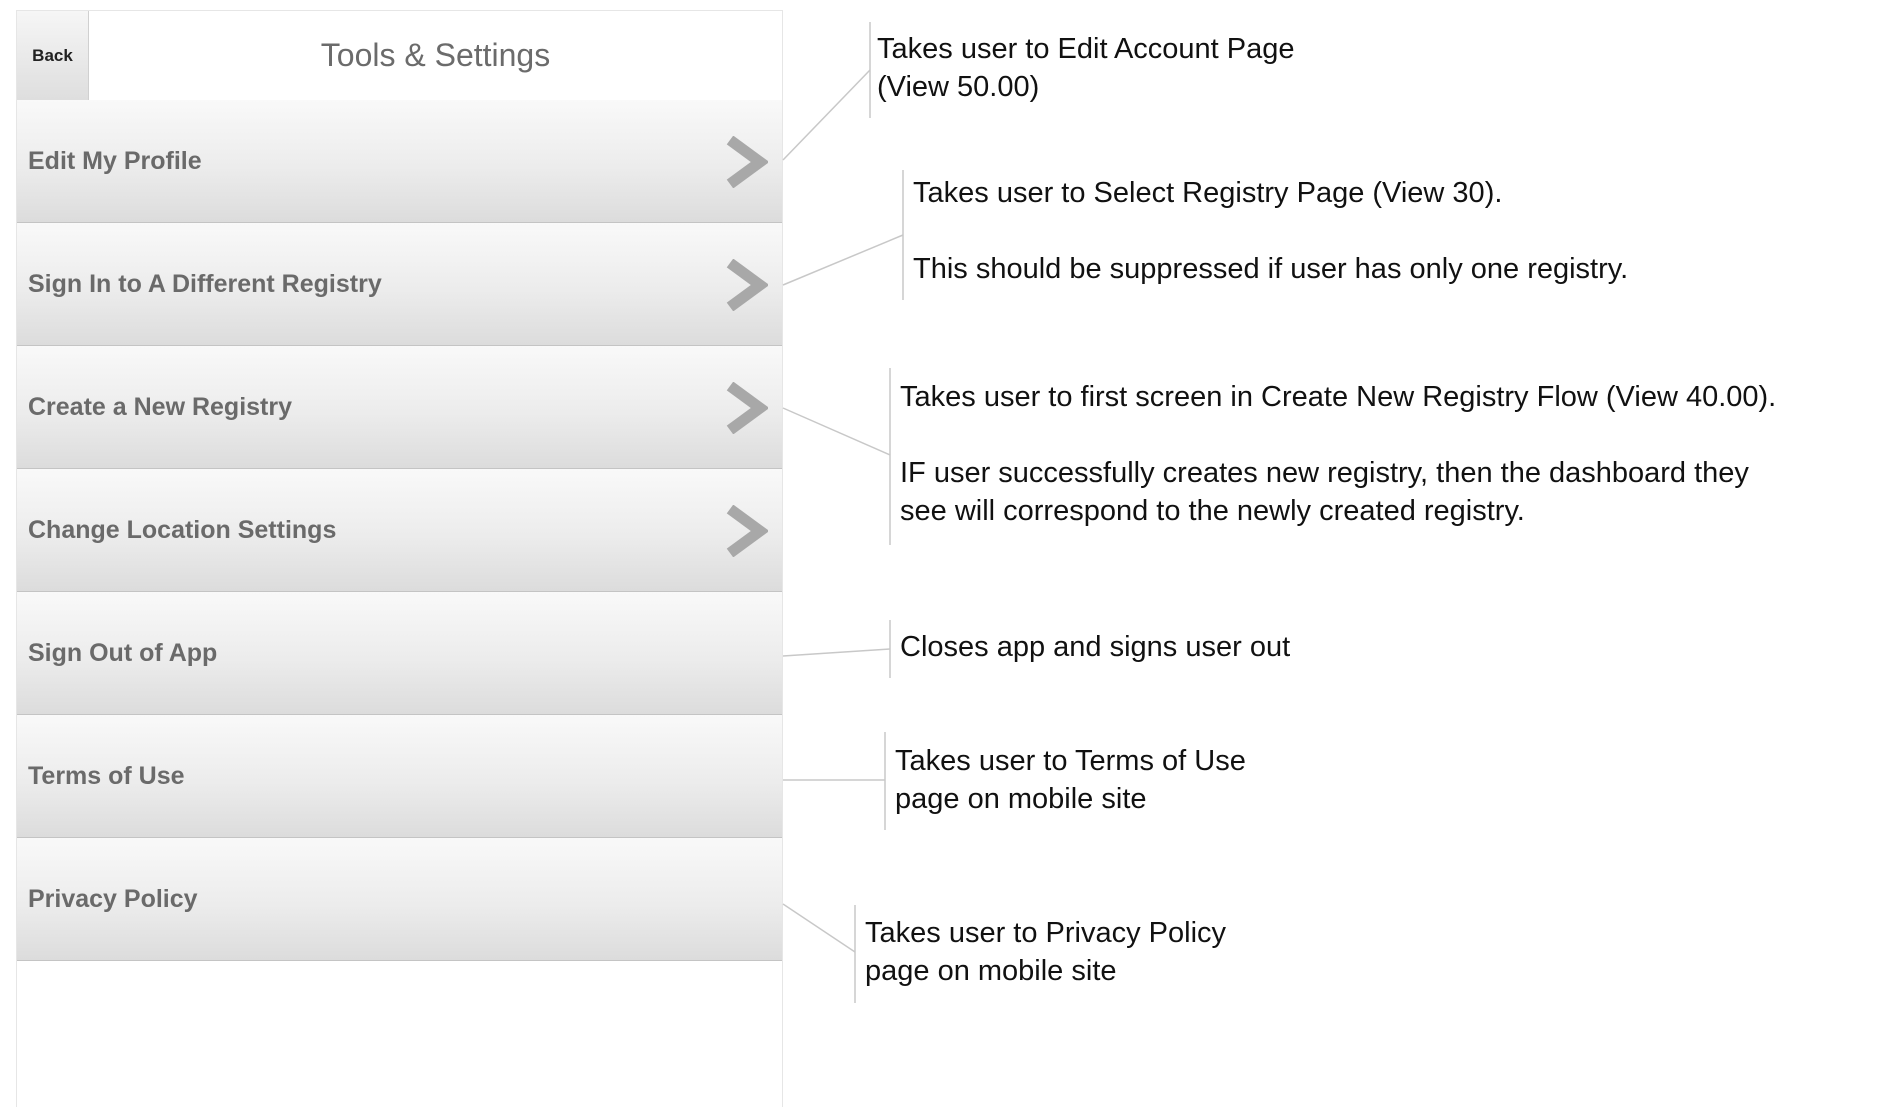 The width and height of the screenshot is (1895, 1107). I want to click on page-title: Tools & Settings, so click(435, 55).